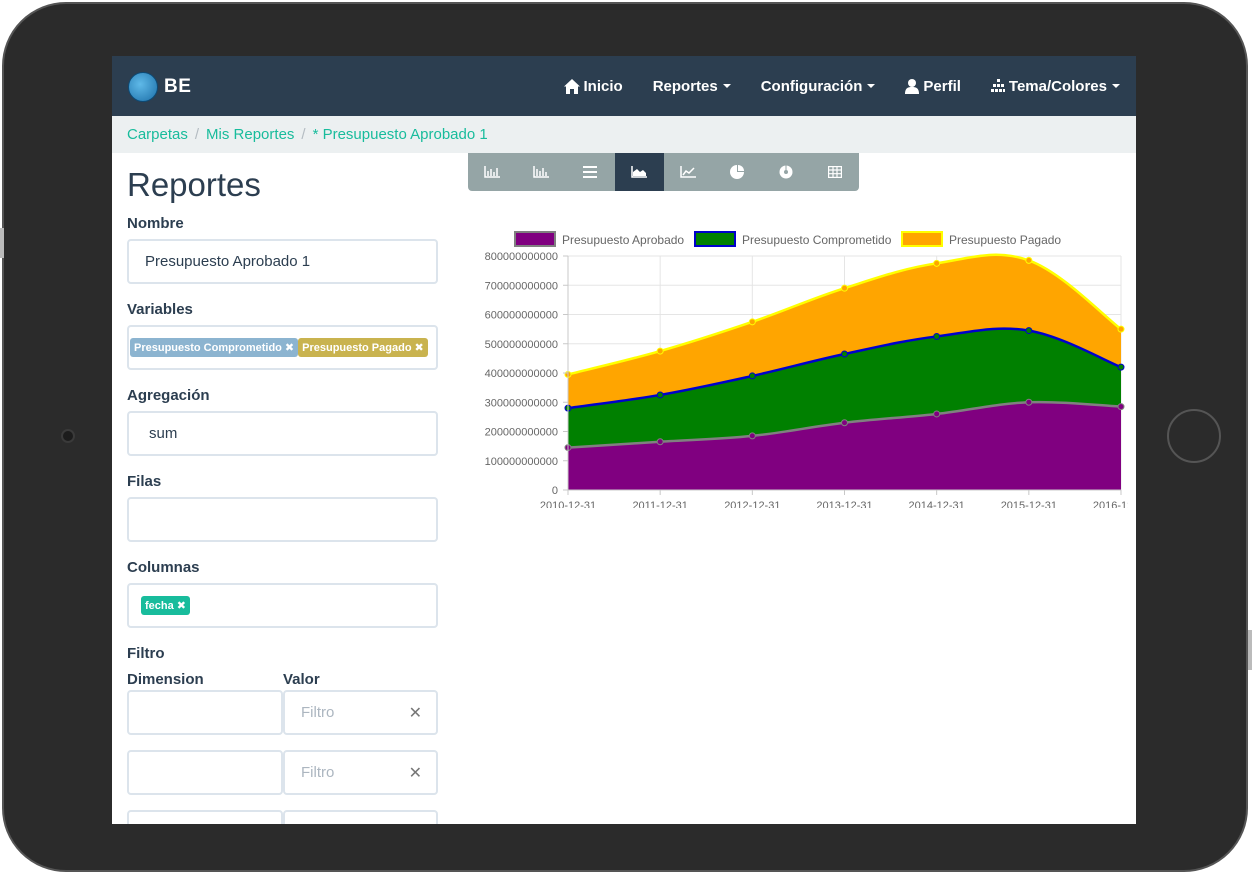 The height and width of the screenshot is (876, 1252). What do you see at coordinates (659, 504) in the screenshot?
I see `x-tick-label: 2011-12-31` at bounding box center [659, 504].